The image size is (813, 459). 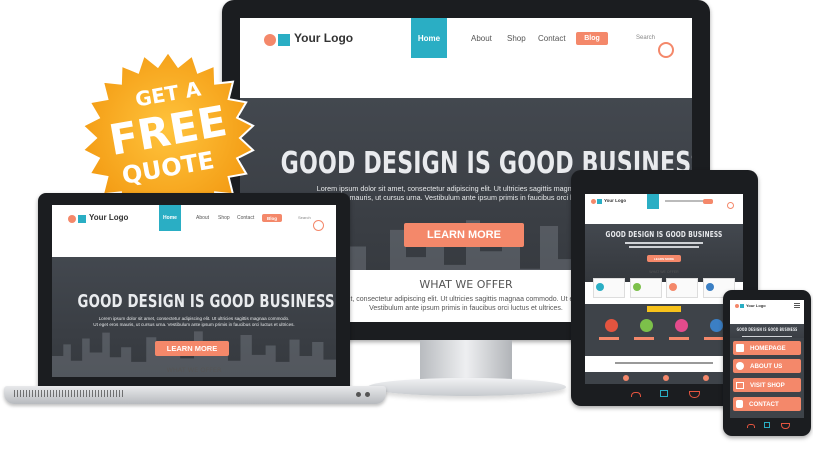 I want to click on phone-subtext-line, so click(x=767, y=336).